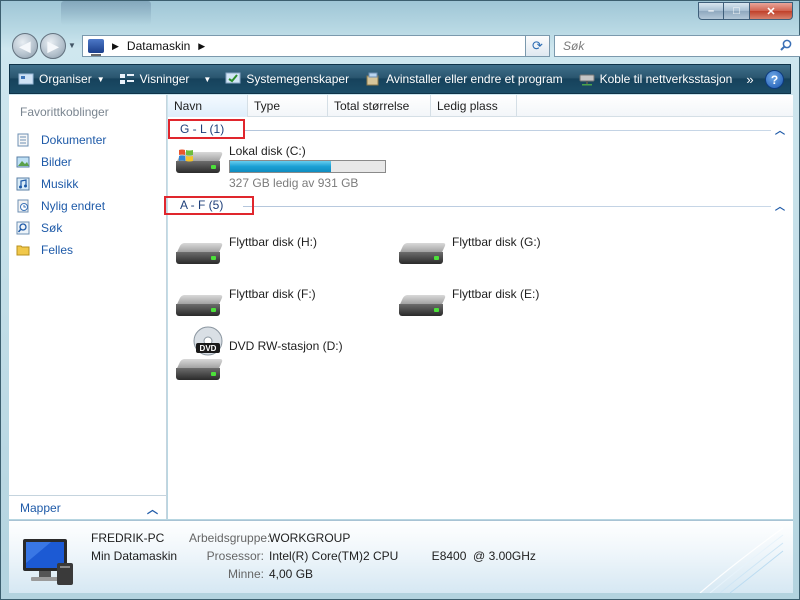 The image size is (800, 600). I want to click on close-button: ✕, so click(771, 11).